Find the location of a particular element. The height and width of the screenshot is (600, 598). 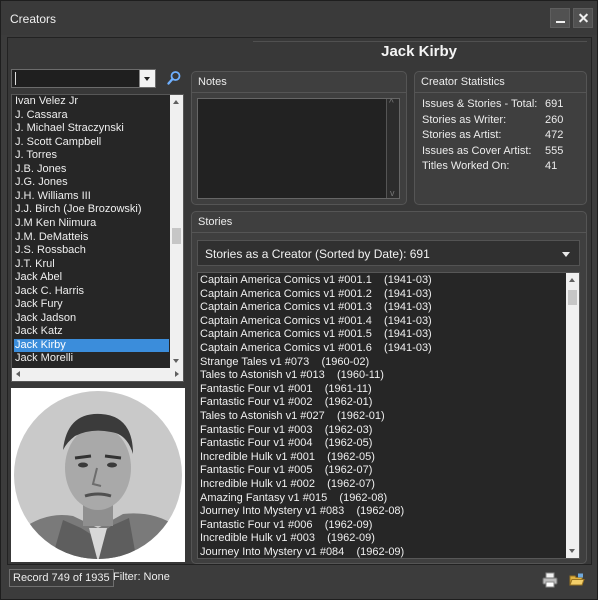

stat-label: Stories as Writer: is located at coordinates (464, 119).